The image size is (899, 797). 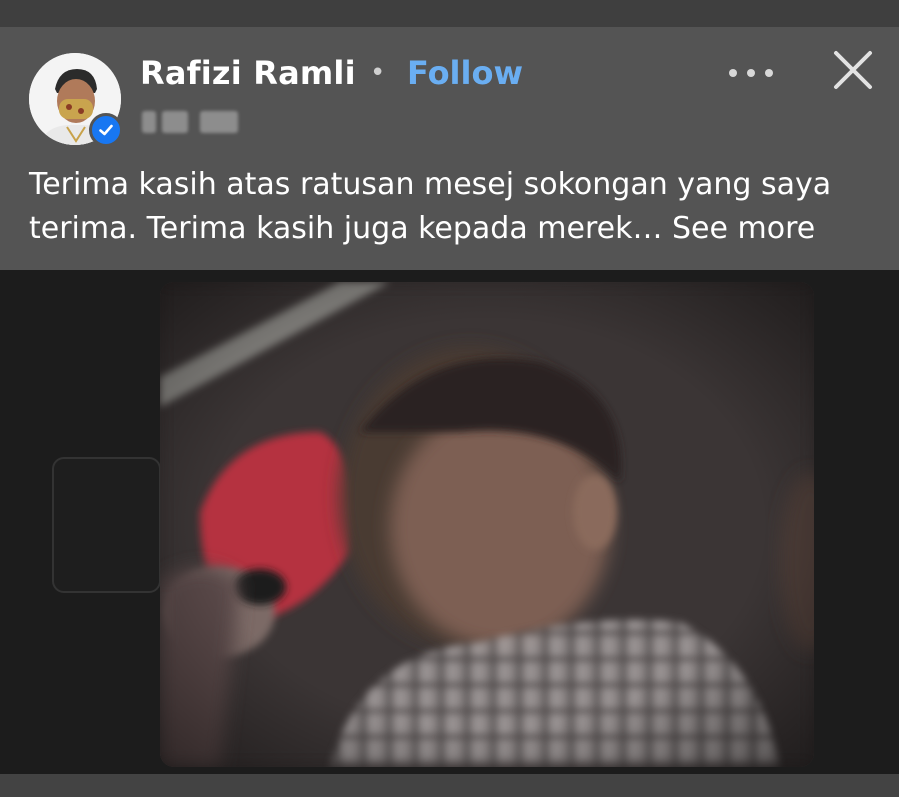 What do you see at coordinates (106, 130) in the screenshot?
I see `verified-badge-icon` at bounding box center [106, 130].